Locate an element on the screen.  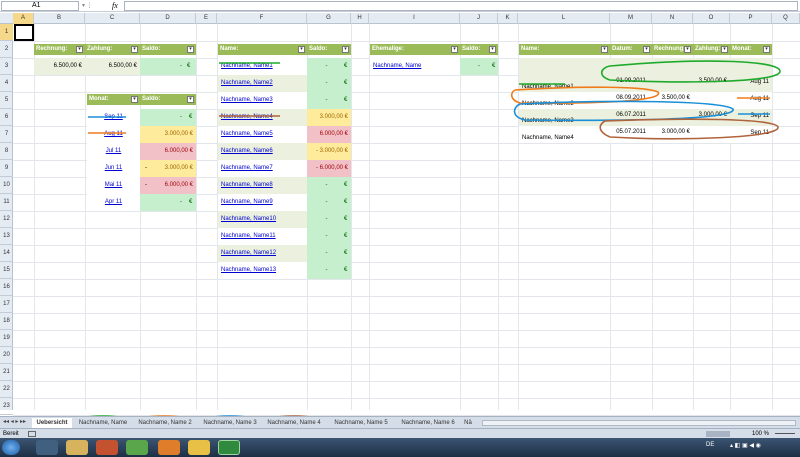
name-saldo: - 6.000,00 € is located at coordinates (329, 168).